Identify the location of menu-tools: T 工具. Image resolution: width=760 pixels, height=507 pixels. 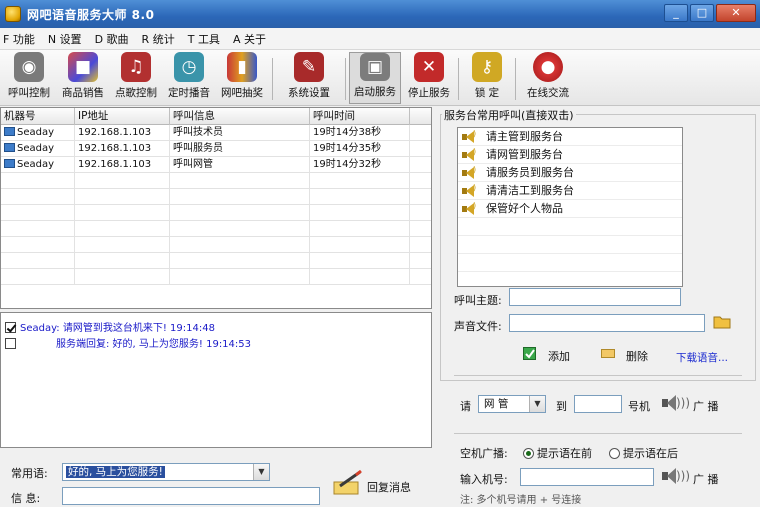
(204, 39).